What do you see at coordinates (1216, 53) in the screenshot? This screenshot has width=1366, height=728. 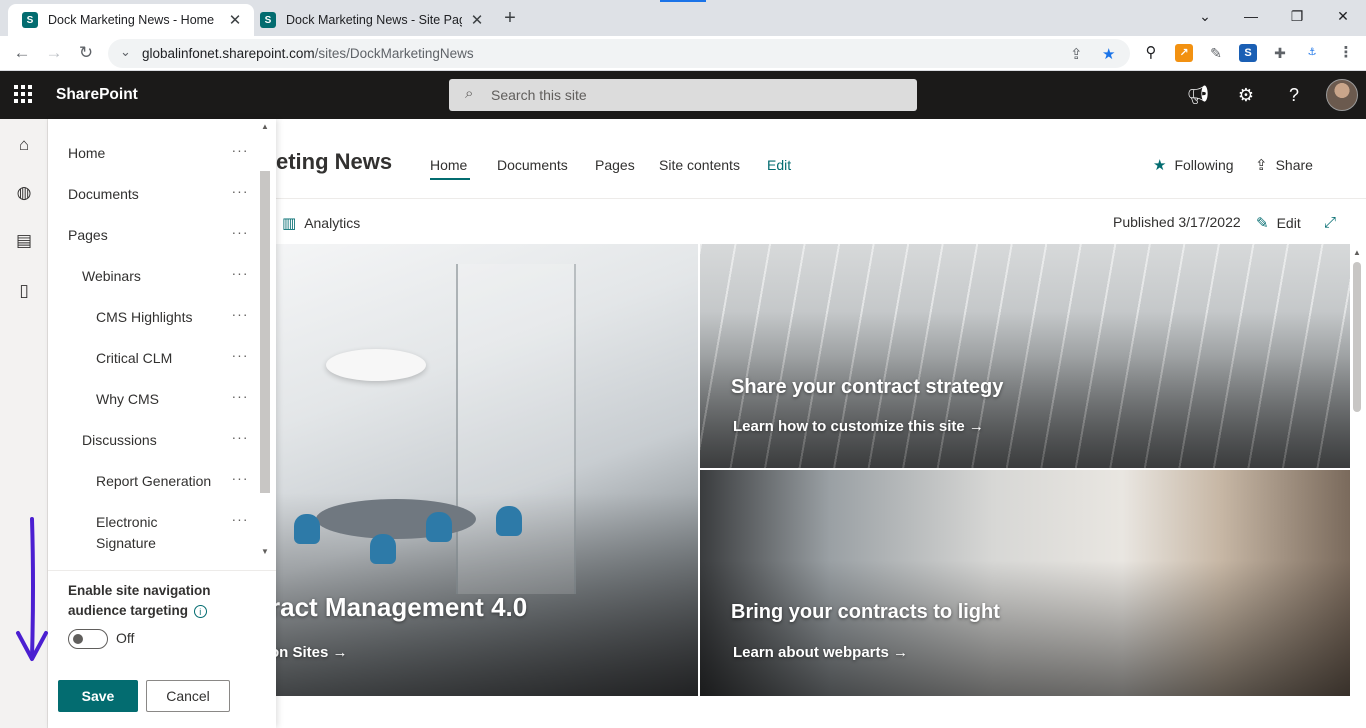 I see `pen-extension-icon: ✎` at bounding box center [1216, 53].